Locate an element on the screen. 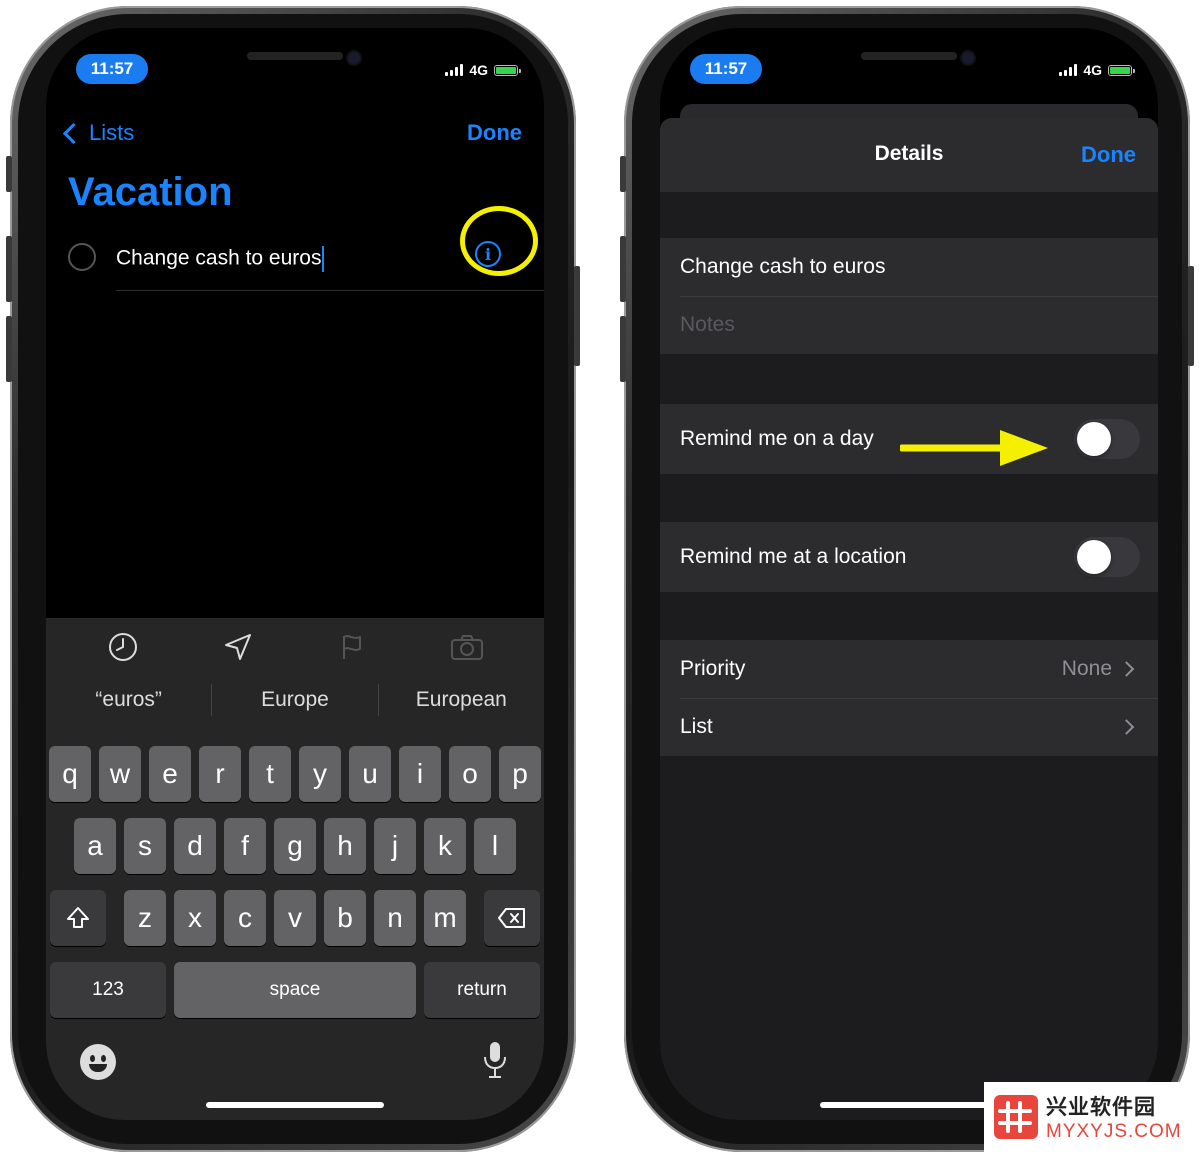 The image size is (1200, 1158). clock-icon is located at coordinates (123, 647).